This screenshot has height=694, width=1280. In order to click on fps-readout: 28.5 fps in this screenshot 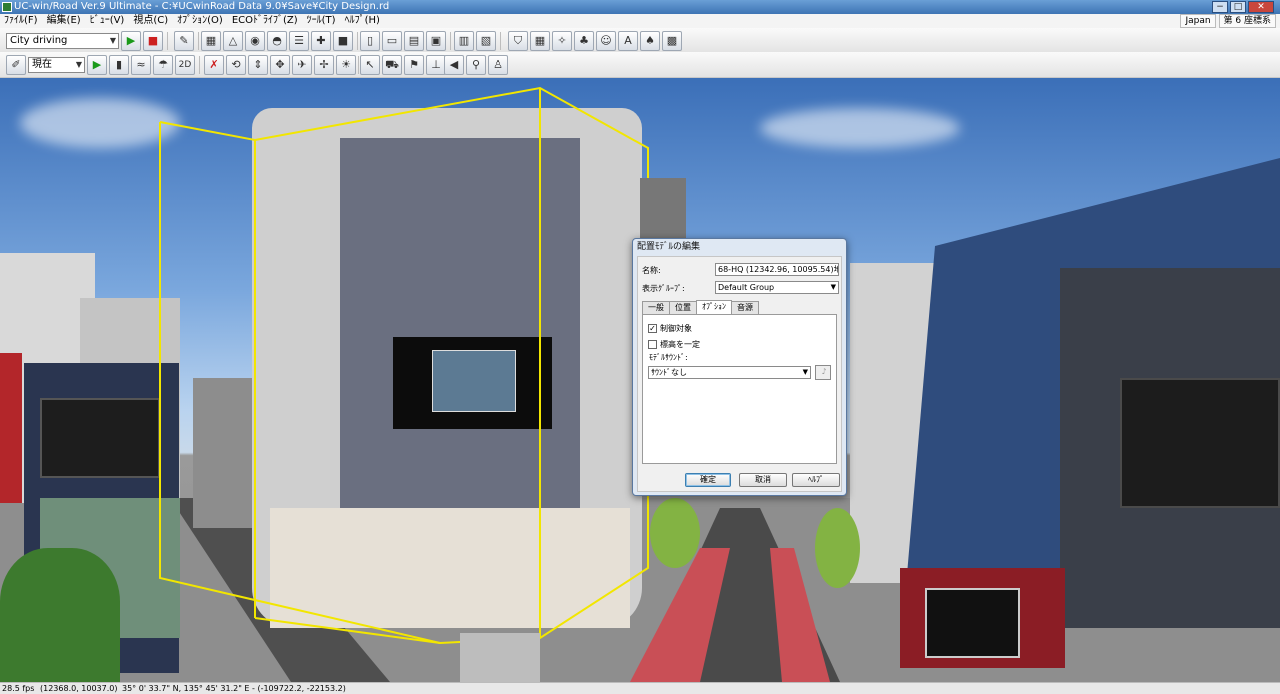, I will do `click(18, 688)`.